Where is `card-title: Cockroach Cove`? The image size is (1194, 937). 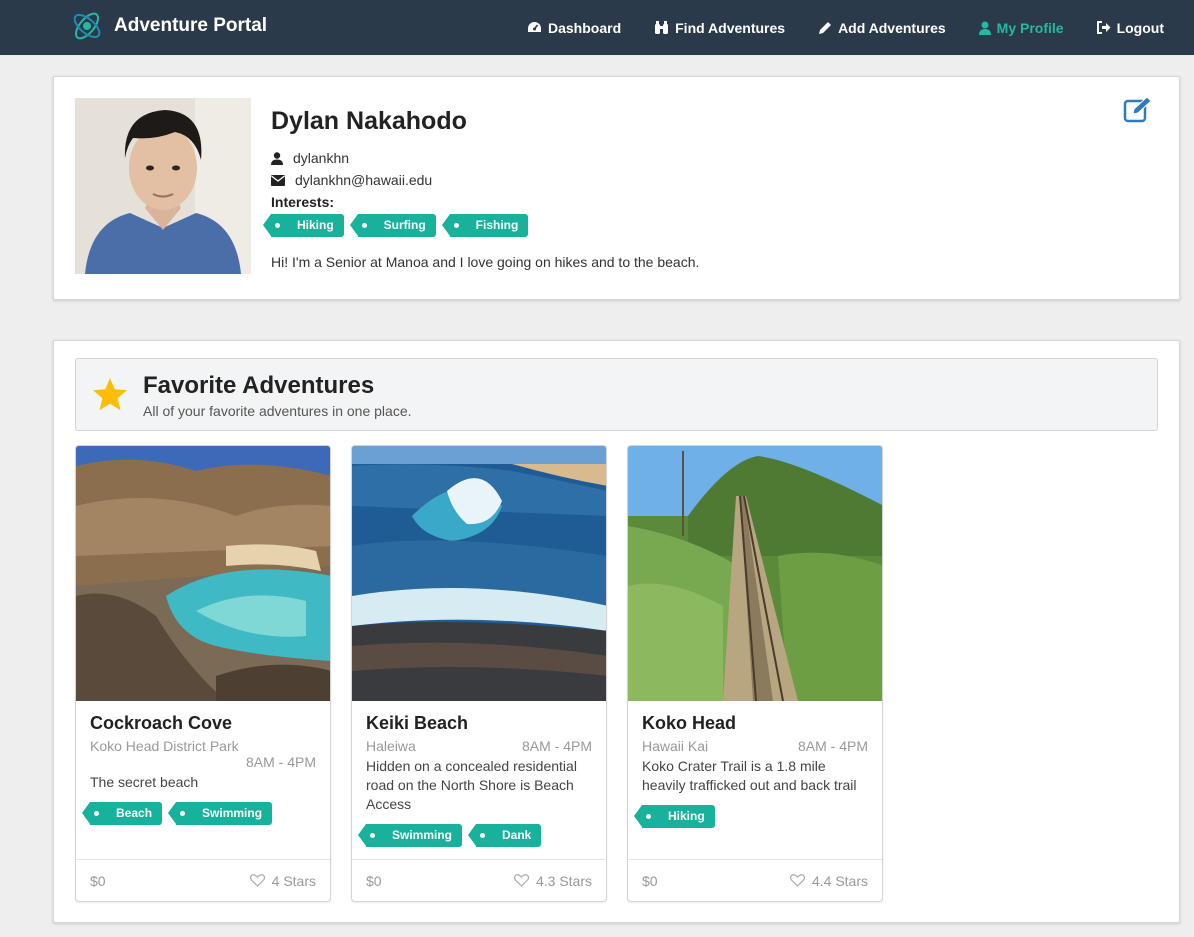
card-title: Cockroach Cove is located at coordinates (161, 723).